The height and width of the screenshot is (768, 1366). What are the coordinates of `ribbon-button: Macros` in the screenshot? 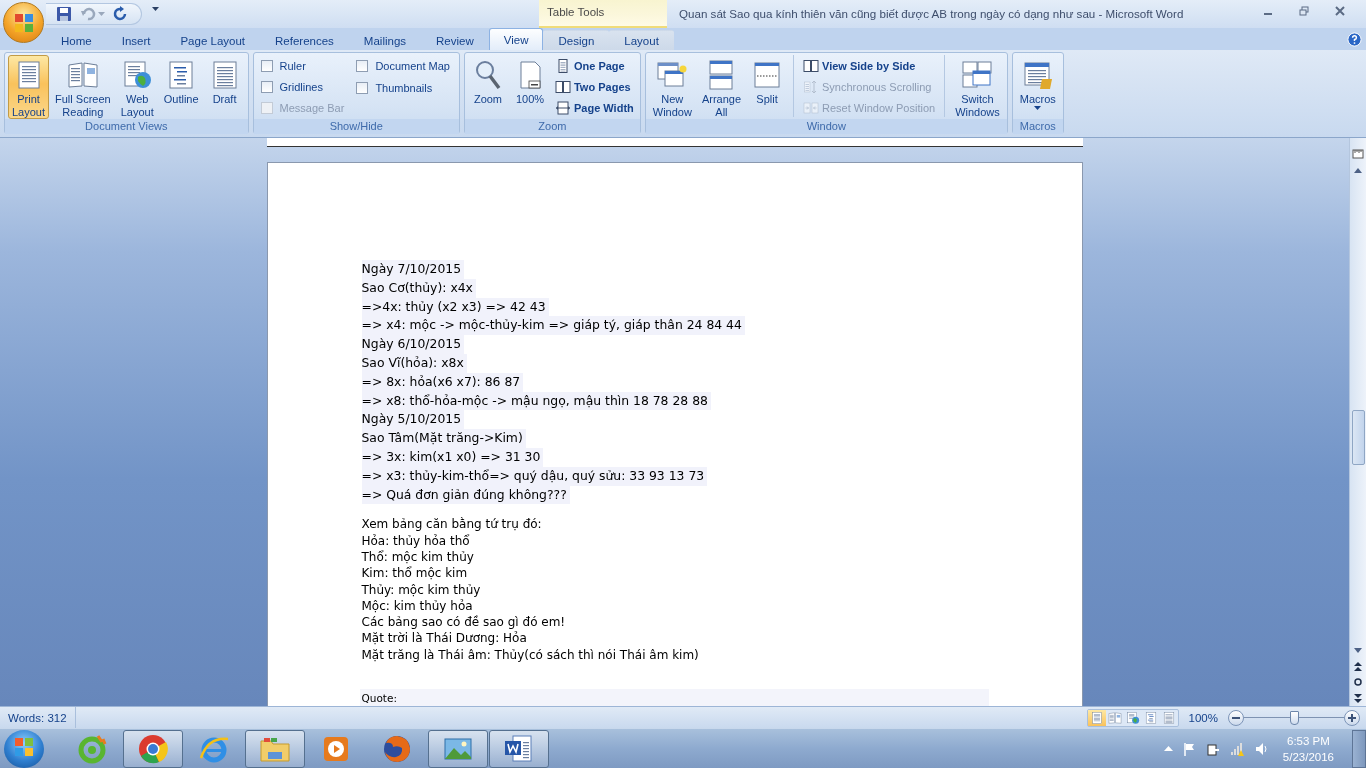 It's located at (1037, 87).